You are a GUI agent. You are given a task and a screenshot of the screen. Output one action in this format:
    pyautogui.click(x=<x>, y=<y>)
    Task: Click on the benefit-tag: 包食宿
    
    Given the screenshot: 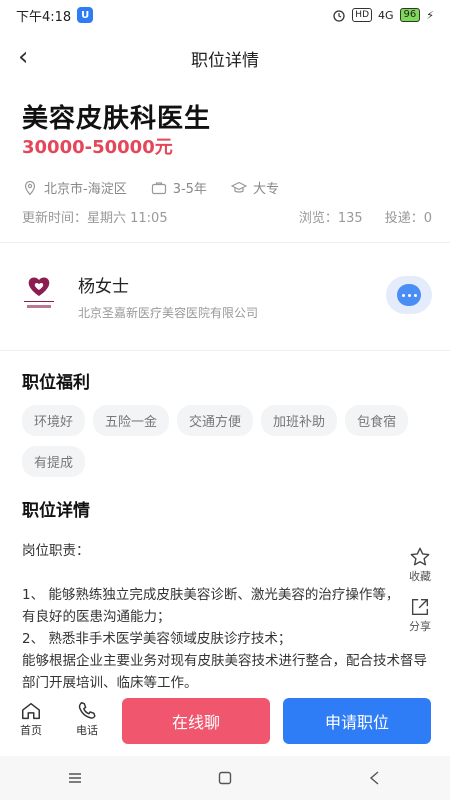 What is the action you would take?
    pyautogui.click(x=377, y=420)
    